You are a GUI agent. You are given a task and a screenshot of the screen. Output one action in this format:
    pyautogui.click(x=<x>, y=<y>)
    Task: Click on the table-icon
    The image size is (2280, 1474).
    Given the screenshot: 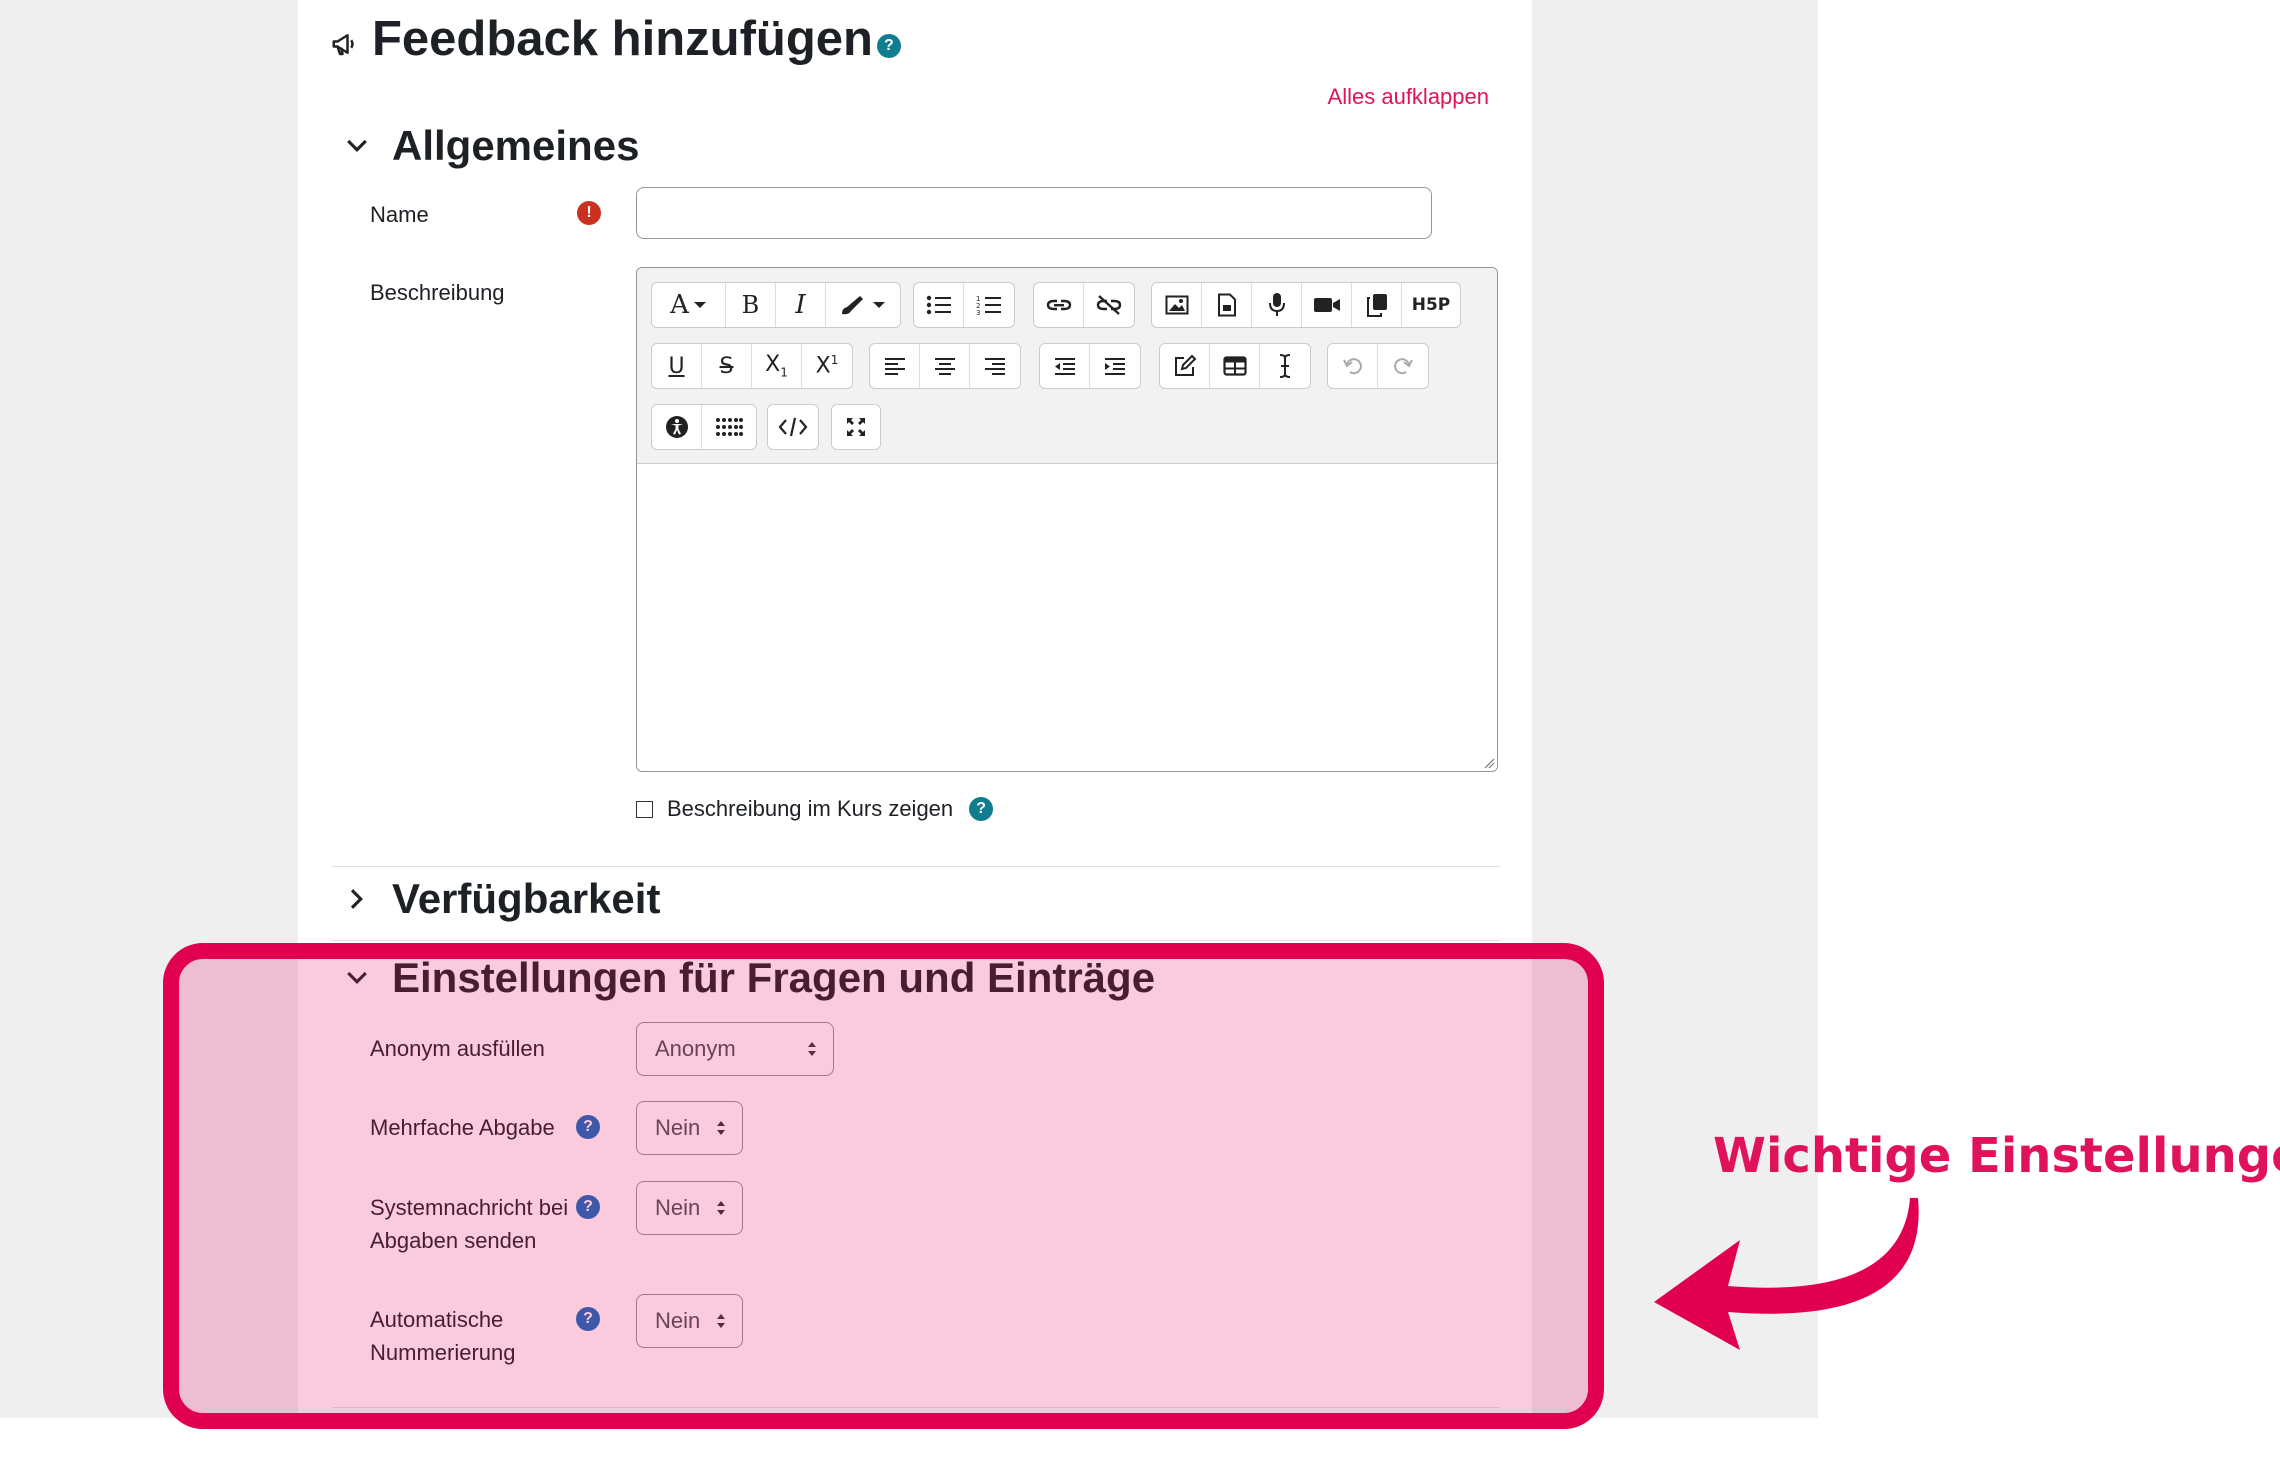 What is the action you would take?
    pyautogui.click(x=1234, y=366)
    